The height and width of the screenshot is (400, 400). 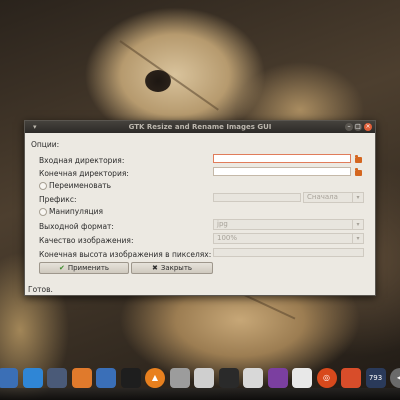 I want to click on statusbar: Готов., so click(x=200, y=289).